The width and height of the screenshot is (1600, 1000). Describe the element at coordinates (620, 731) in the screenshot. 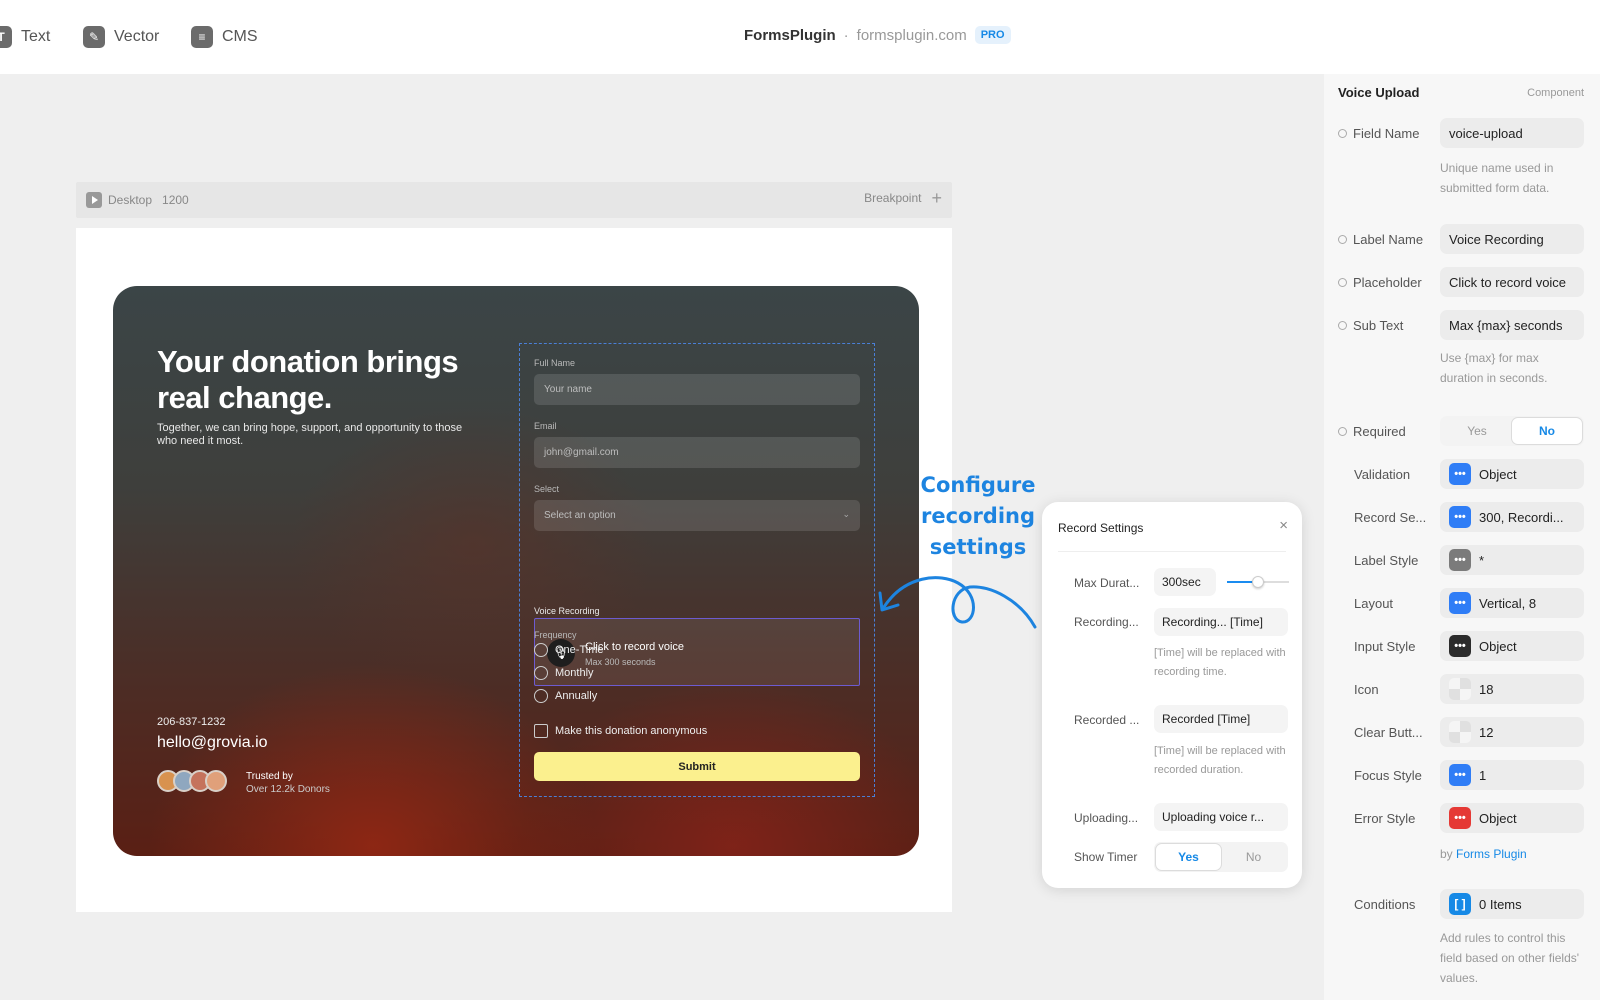

I see `anonymous-checkbox: Make this donation anonymous` at that location.